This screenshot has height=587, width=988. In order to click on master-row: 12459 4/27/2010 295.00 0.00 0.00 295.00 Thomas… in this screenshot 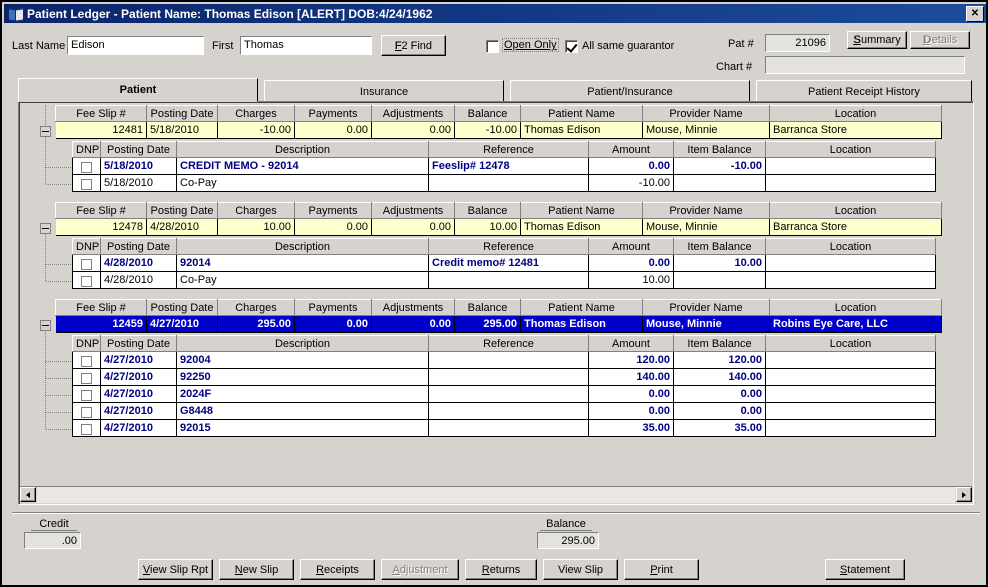, I will do `click(498, 324)`.